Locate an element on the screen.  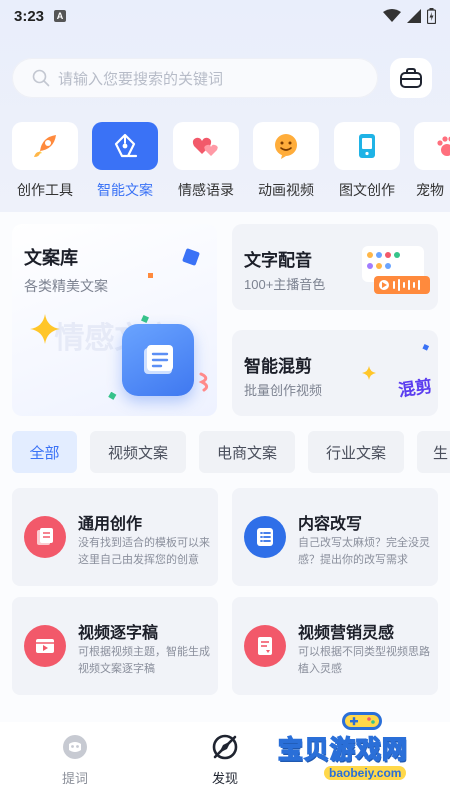
card-title: 文字配音 is located at coordinates (278, 260).